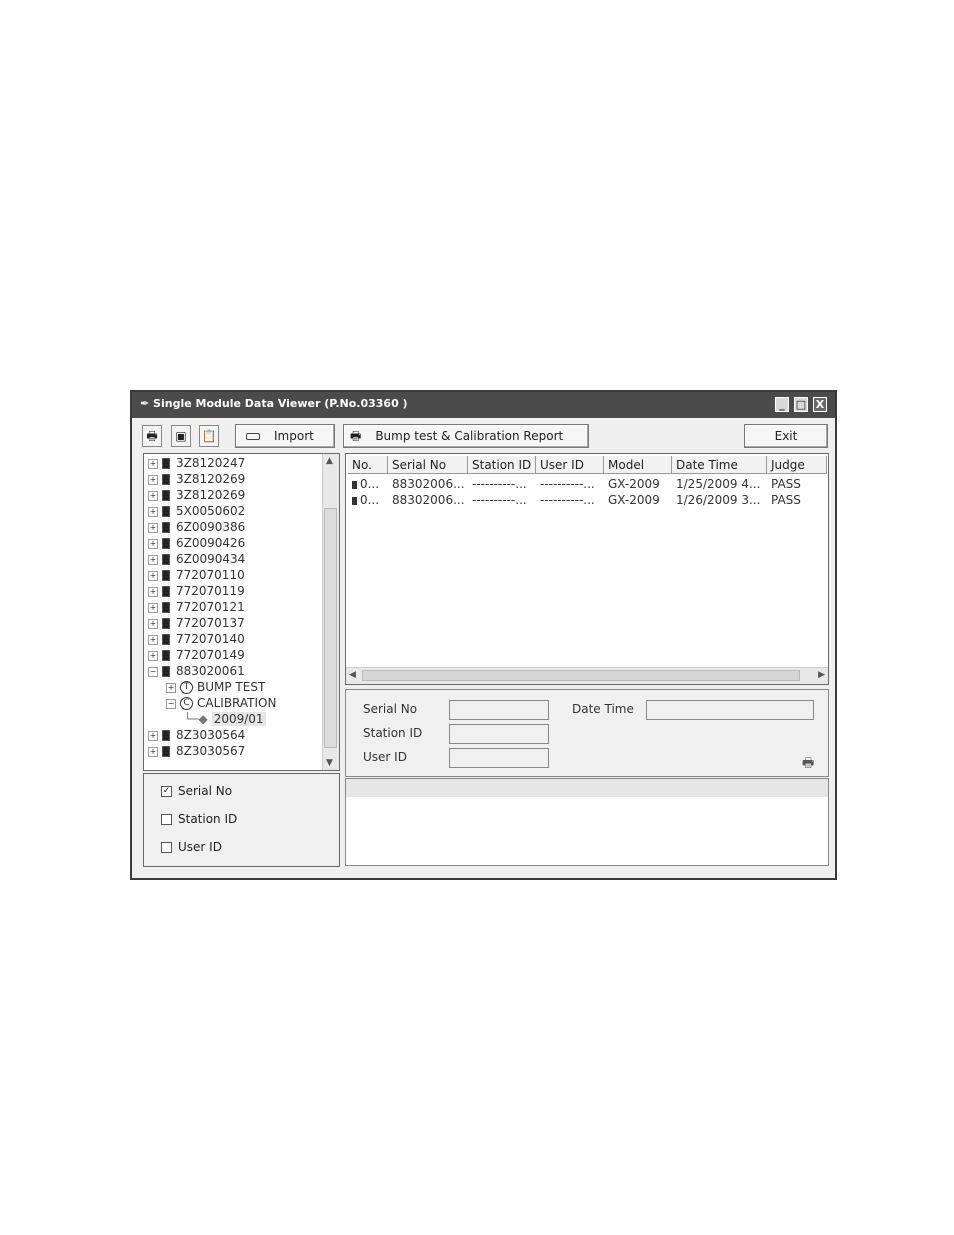 This screenshot has width=954, height=1235. I want to click on datetime-field, so click(730, 710).